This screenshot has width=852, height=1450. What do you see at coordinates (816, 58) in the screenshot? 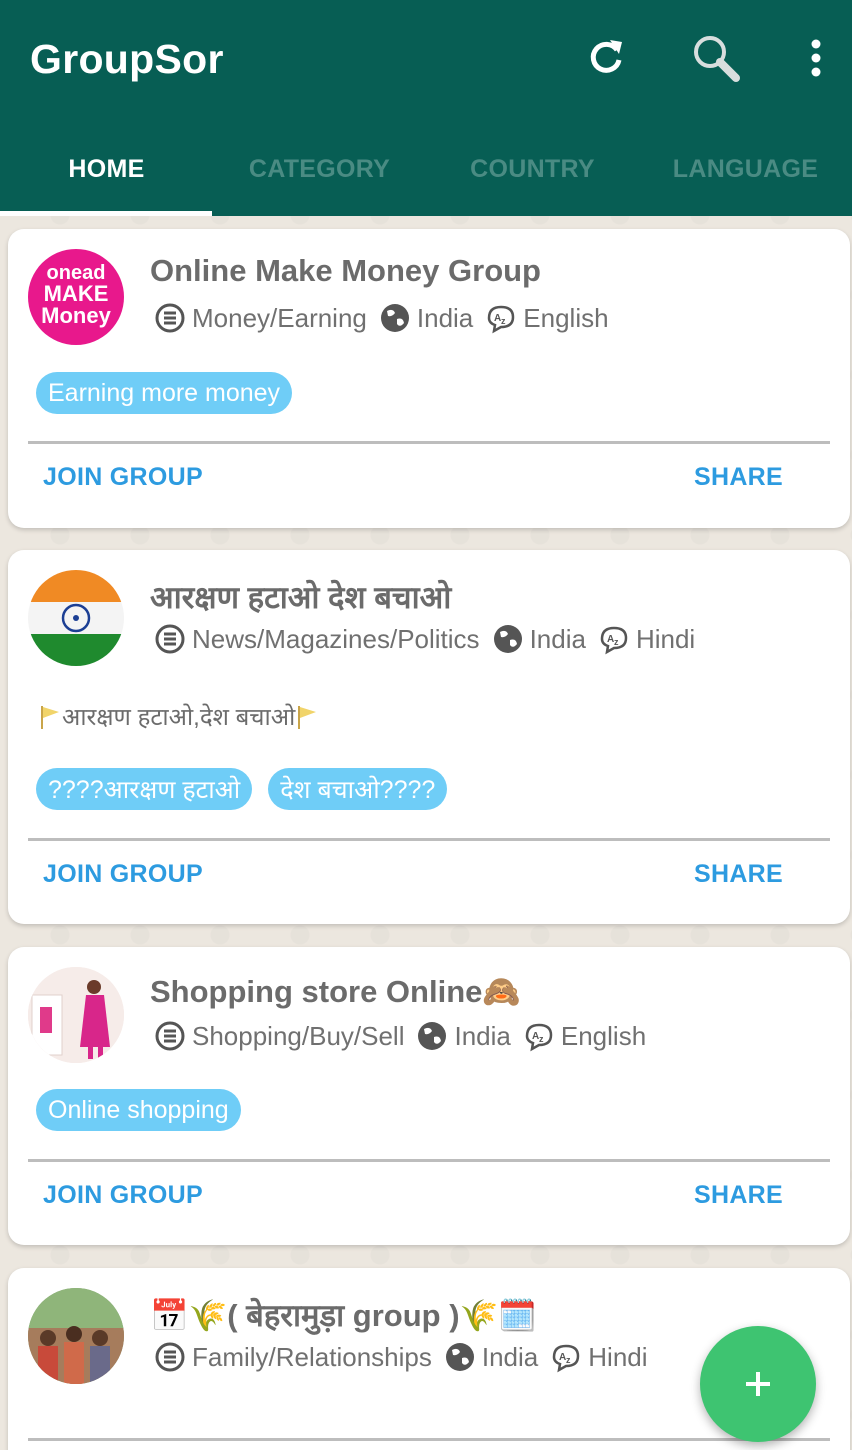
I see `more-vert-icon` at bounding box center [816, 58].